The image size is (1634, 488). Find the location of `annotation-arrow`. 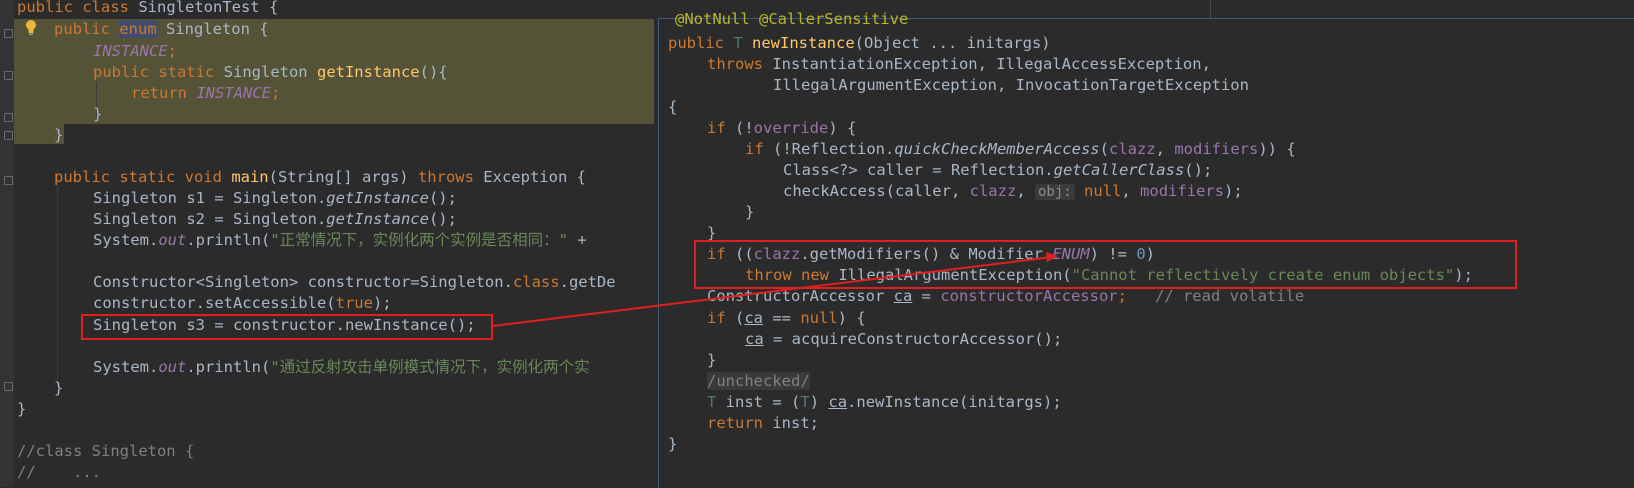

annotation-arrow is located at coordinates (775, 289).